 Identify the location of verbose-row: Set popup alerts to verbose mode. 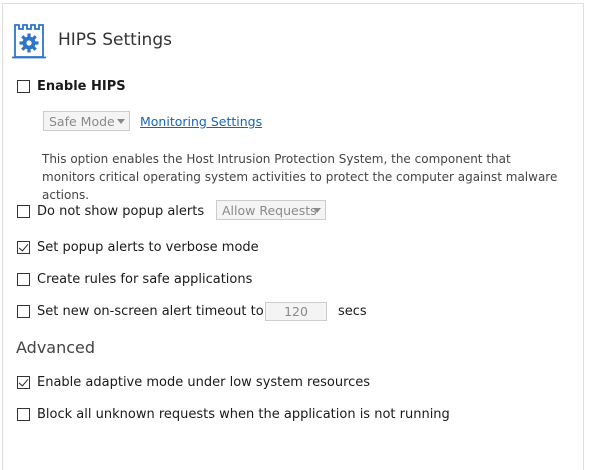
(138, 247).